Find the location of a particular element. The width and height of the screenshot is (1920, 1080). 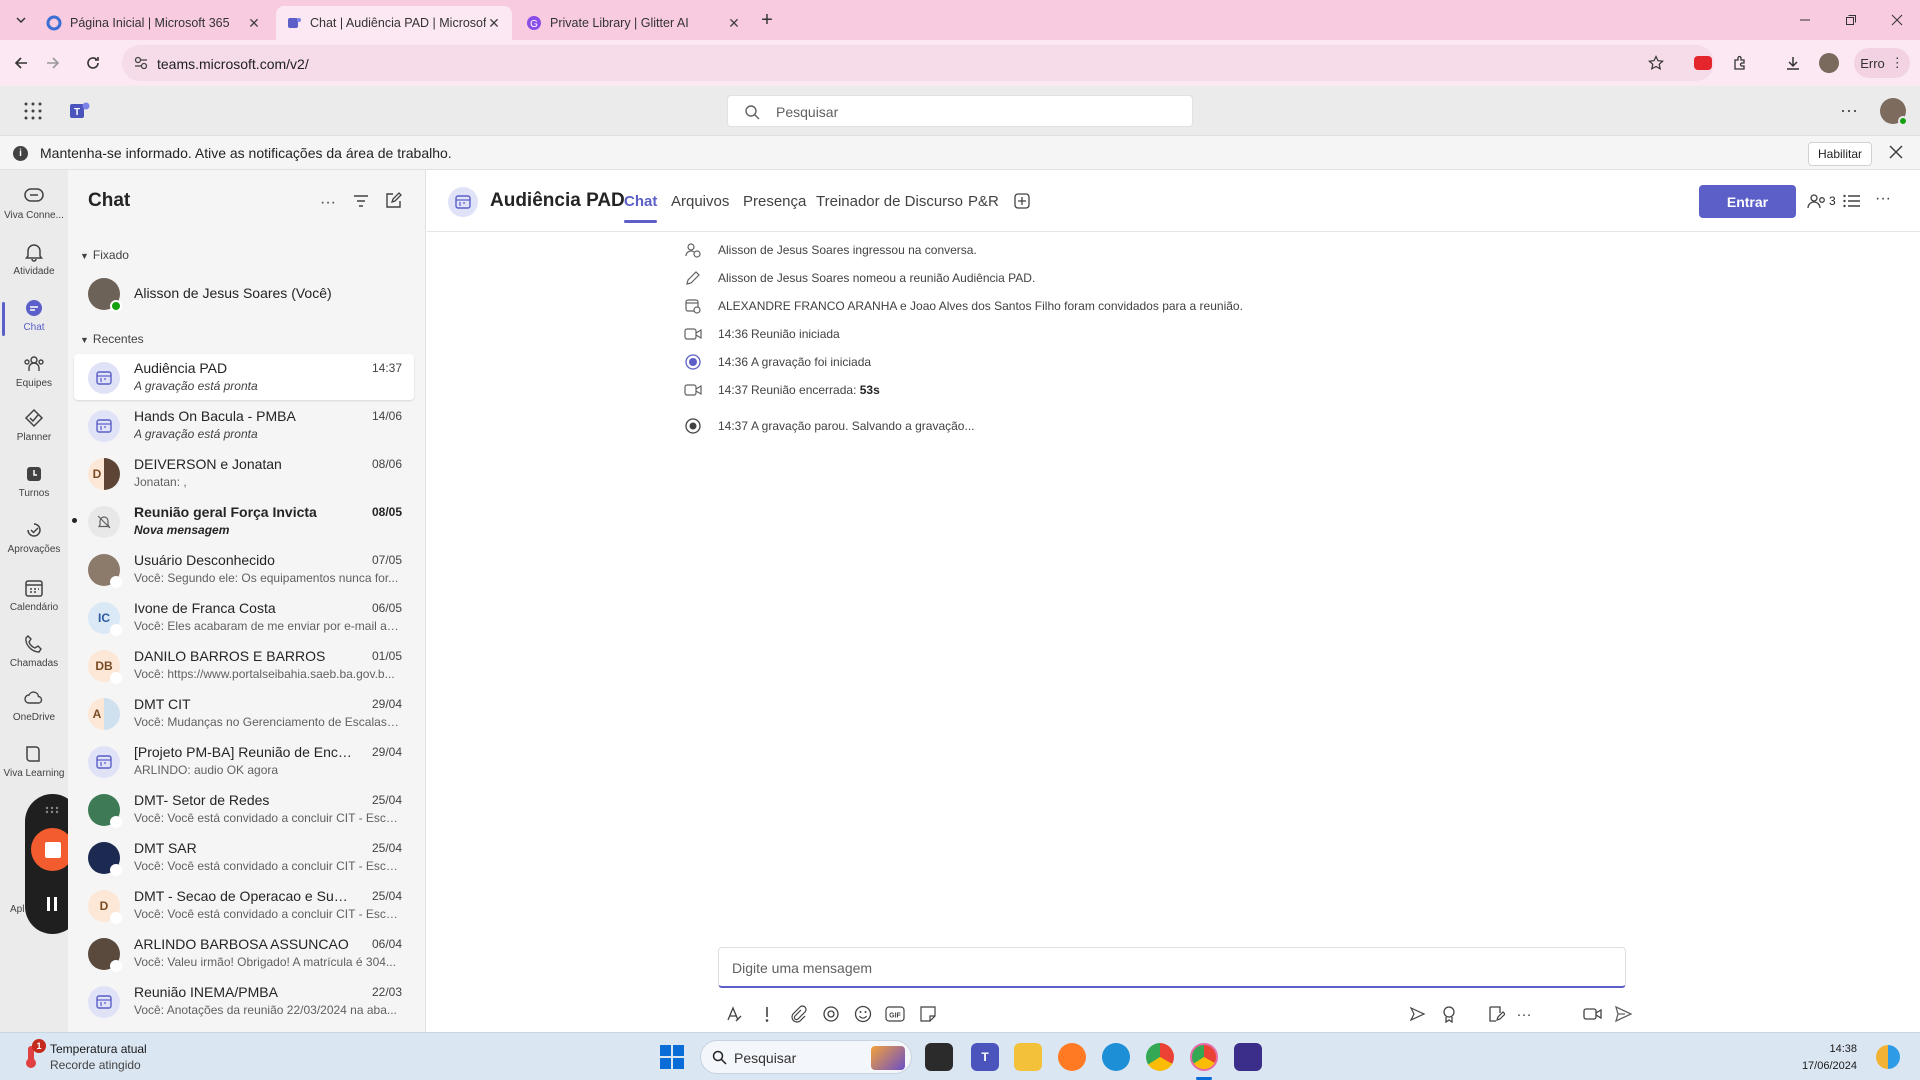

rail-item-approvals: Aprovações is located at coordinates (34, 540).